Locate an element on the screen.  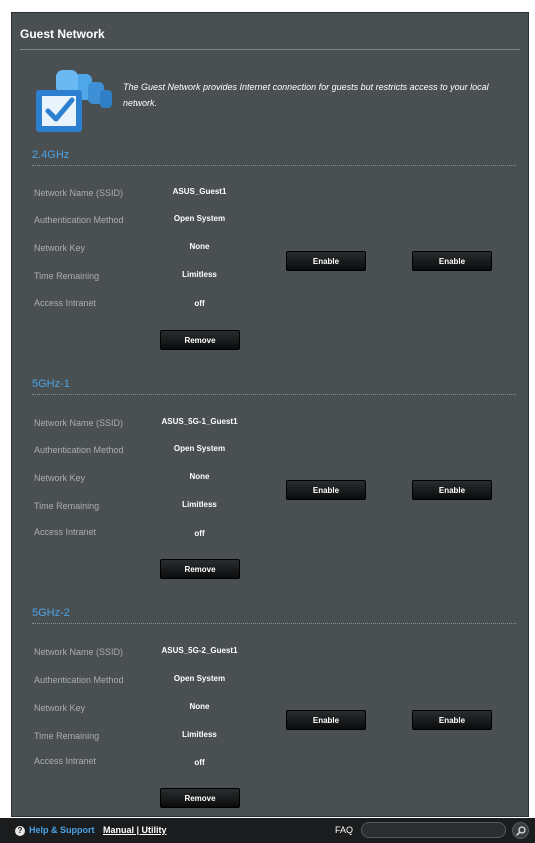
manual-utility-link: Manual | Utility is located at coordinates (135, 830).